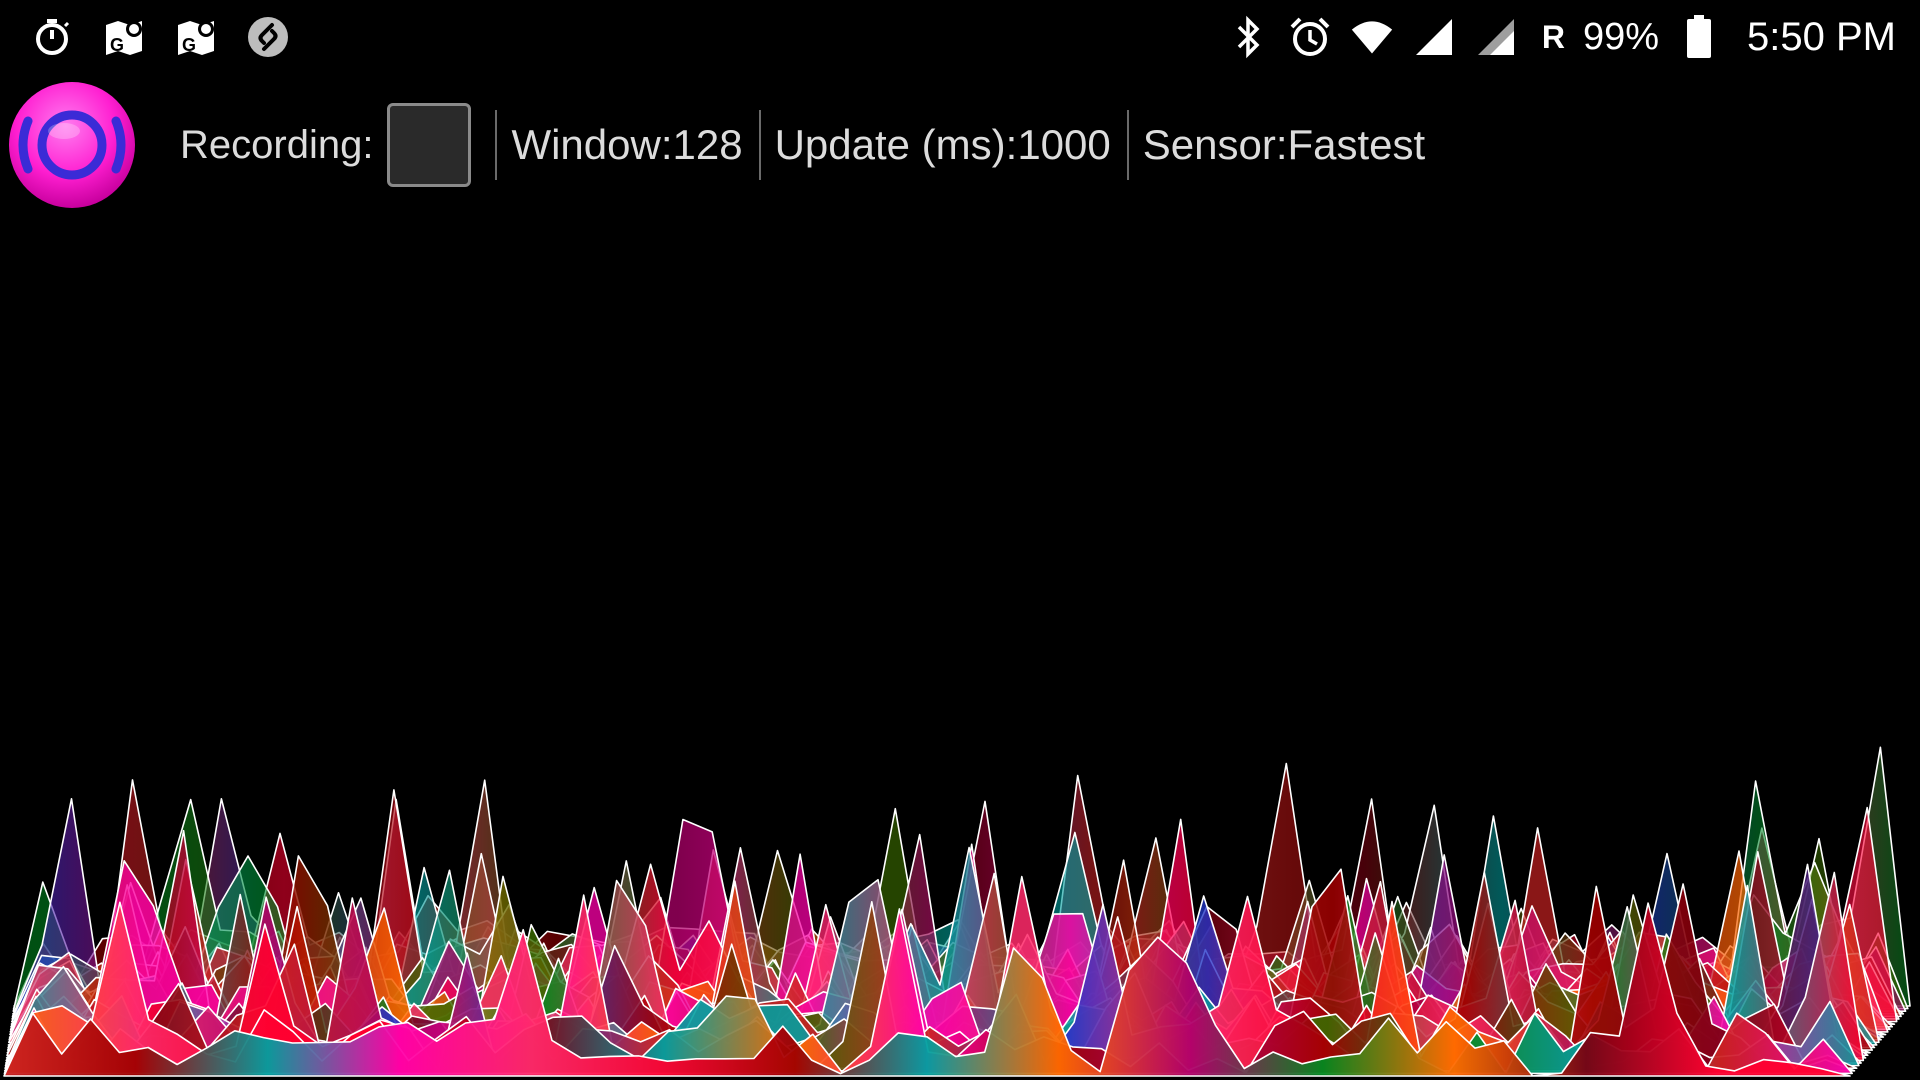 The height and width of the screenshot is (1080, 1920). Describe the element at coordinates (1621, 36) in the screenshot. I see `battery-percent: 99%` at that location.